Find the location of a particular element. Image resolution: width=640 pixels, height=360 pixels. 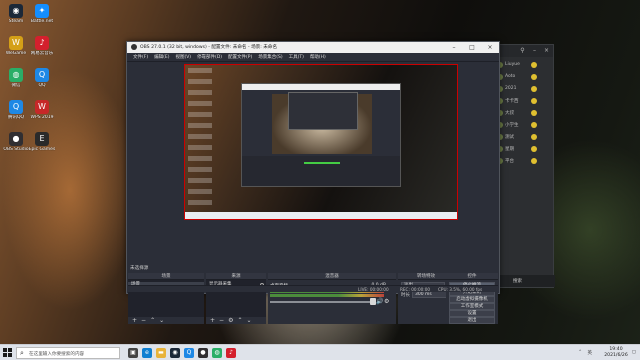

chat-send-label: 搜索 is located at coordinates (517, 281).